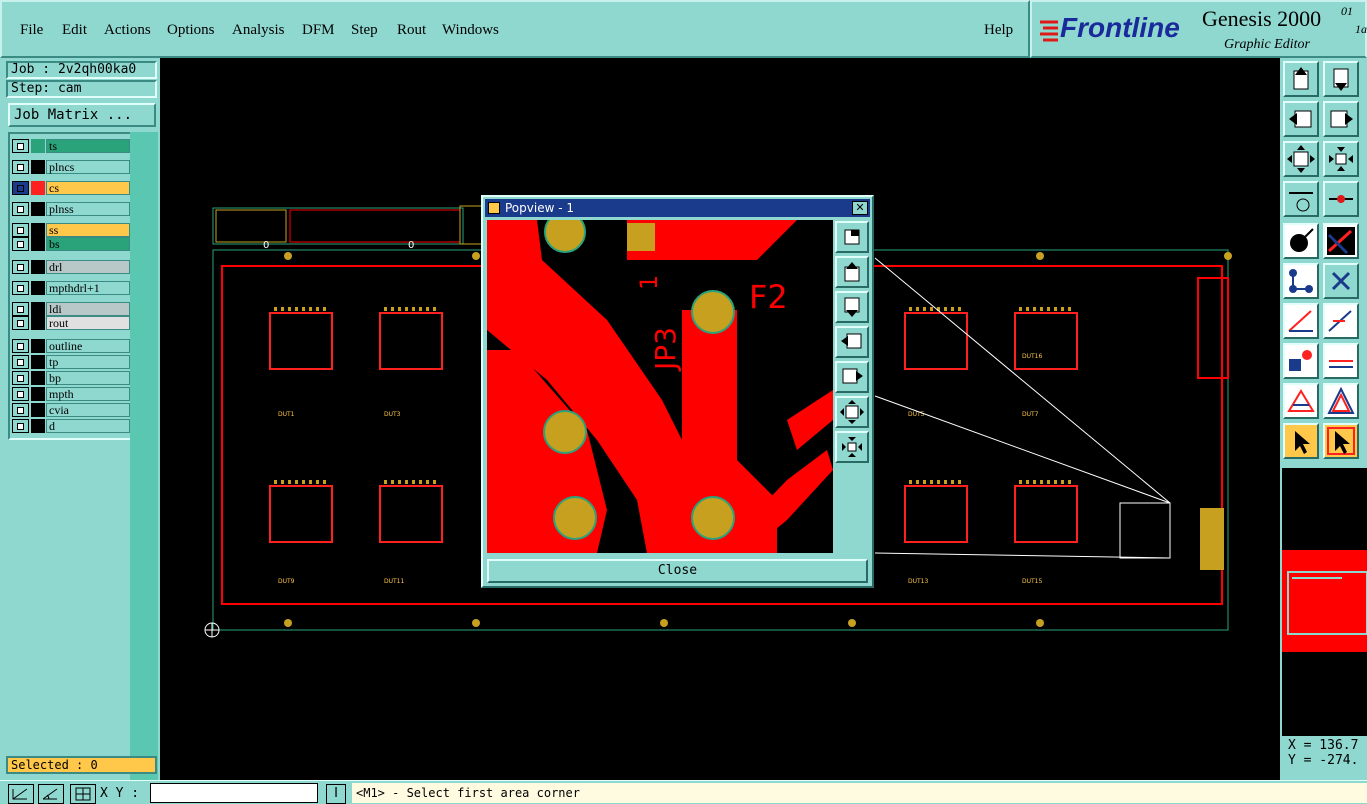 The height and width of the screenshot is (804, 1367). What do you see at coordinates (1341, 361) in the screenshot?
I see `add-text-icon` at bounding box center [1341, 361].